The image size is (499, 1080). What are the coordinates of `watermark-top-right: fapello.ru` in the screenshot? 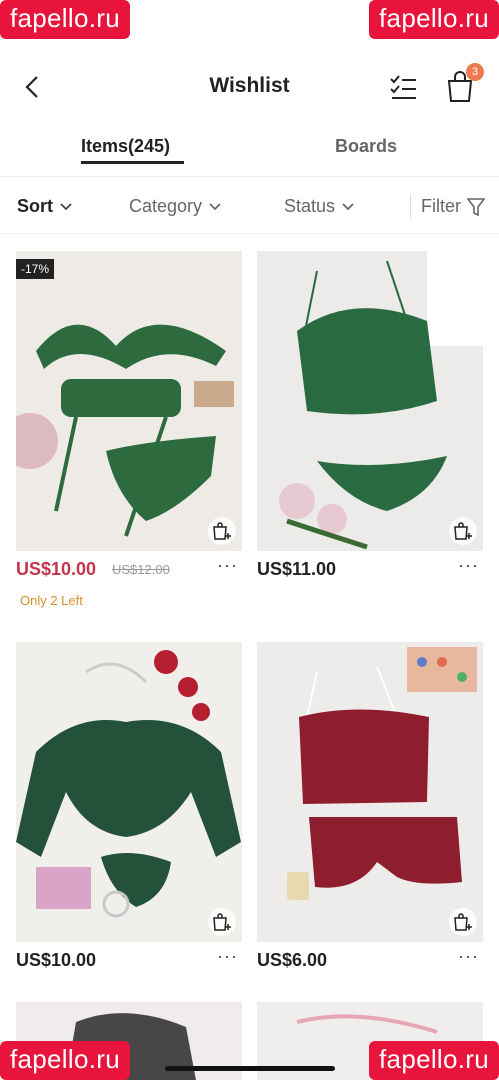 It's located at (434, 19).